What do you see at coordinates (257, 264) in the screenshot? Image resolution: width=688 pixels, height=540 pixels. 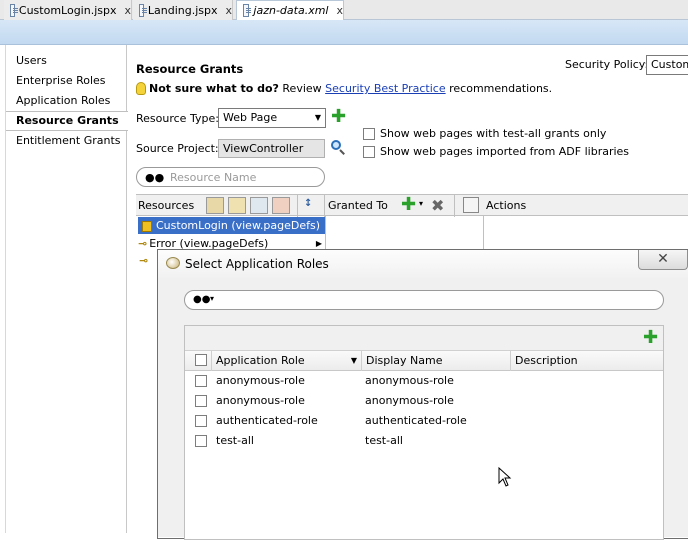 I see `dialog-title: Select Application Roles` at bounding box center [257, 264].